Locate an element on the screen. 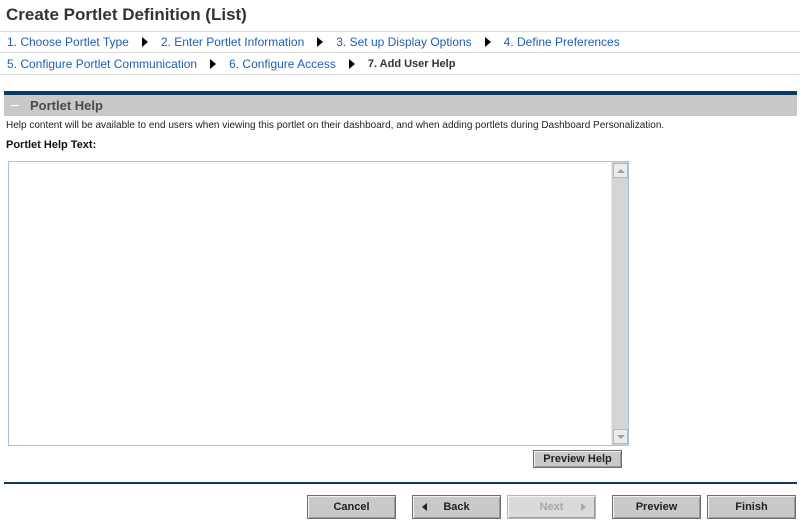 Image resolution: width=800 pixels, height=524 pixels. page-title: Create Portlet Definition (List) is located at coordinates (126, 14).